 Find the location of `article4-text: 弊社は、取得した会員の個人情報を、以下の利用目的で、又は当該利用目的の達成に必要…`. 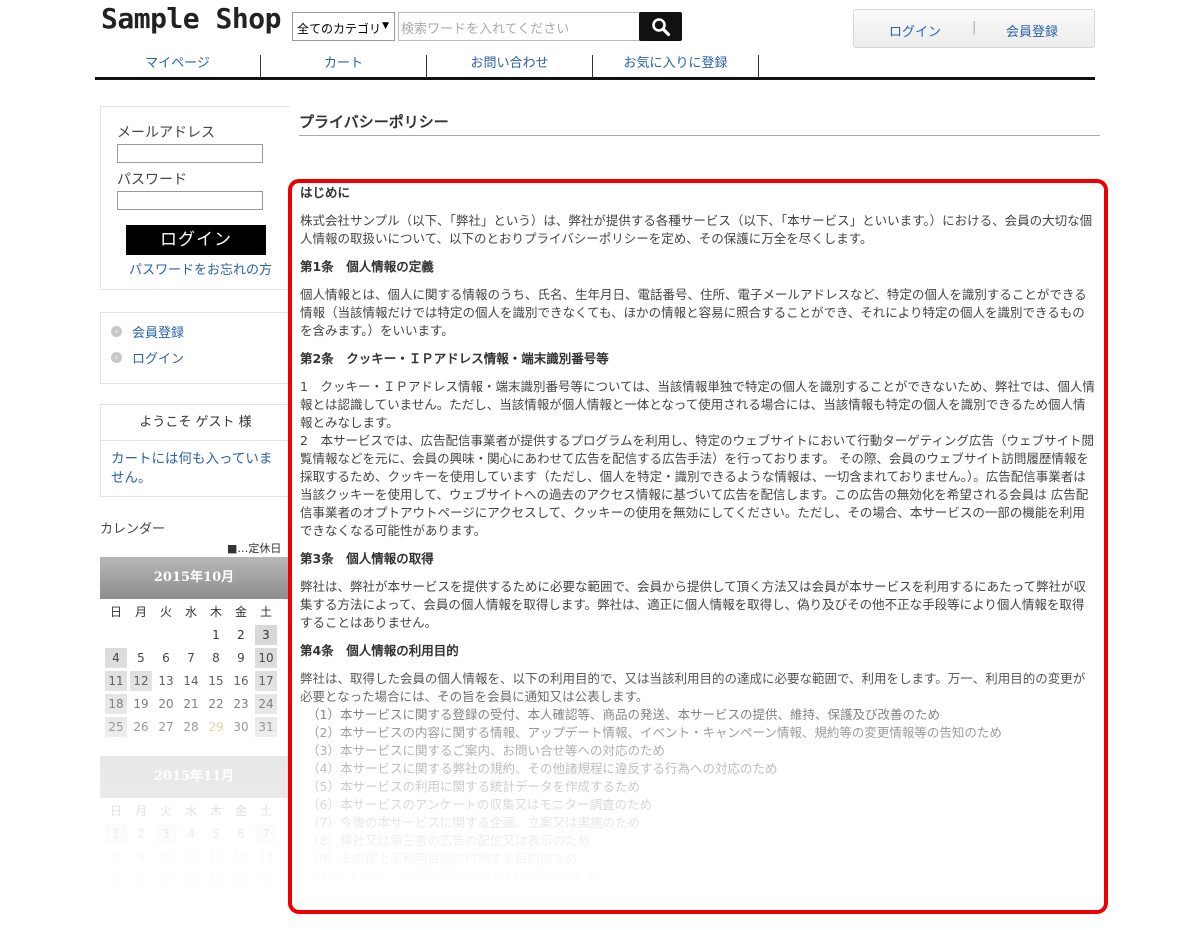

article4-text: 弊社は、取得した会員の個人情報を、以下の利用目的で、又は当該利用目的の達成に必要… is located at coordinates (693, 687).